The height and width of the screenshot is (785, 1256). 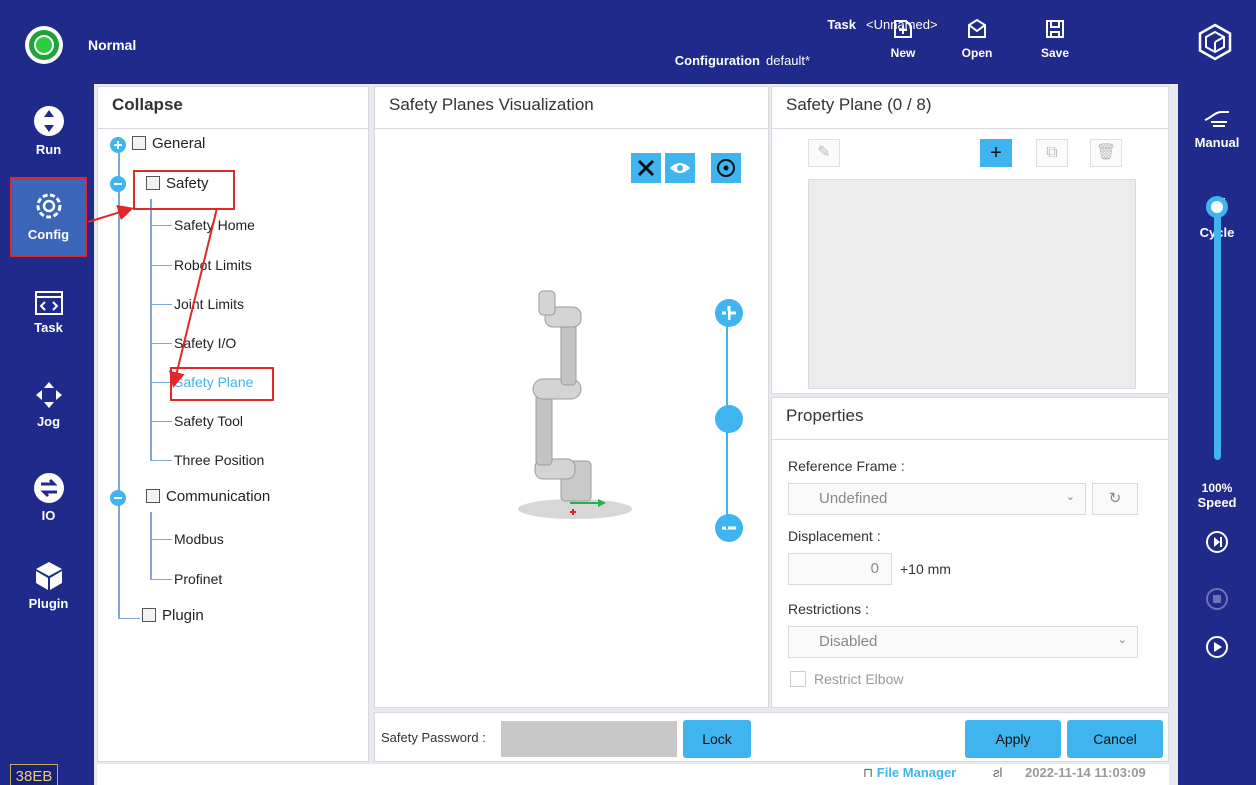 I want to click on tree-item-robot-limits: Robot Limits, so click(x=213, y=265).